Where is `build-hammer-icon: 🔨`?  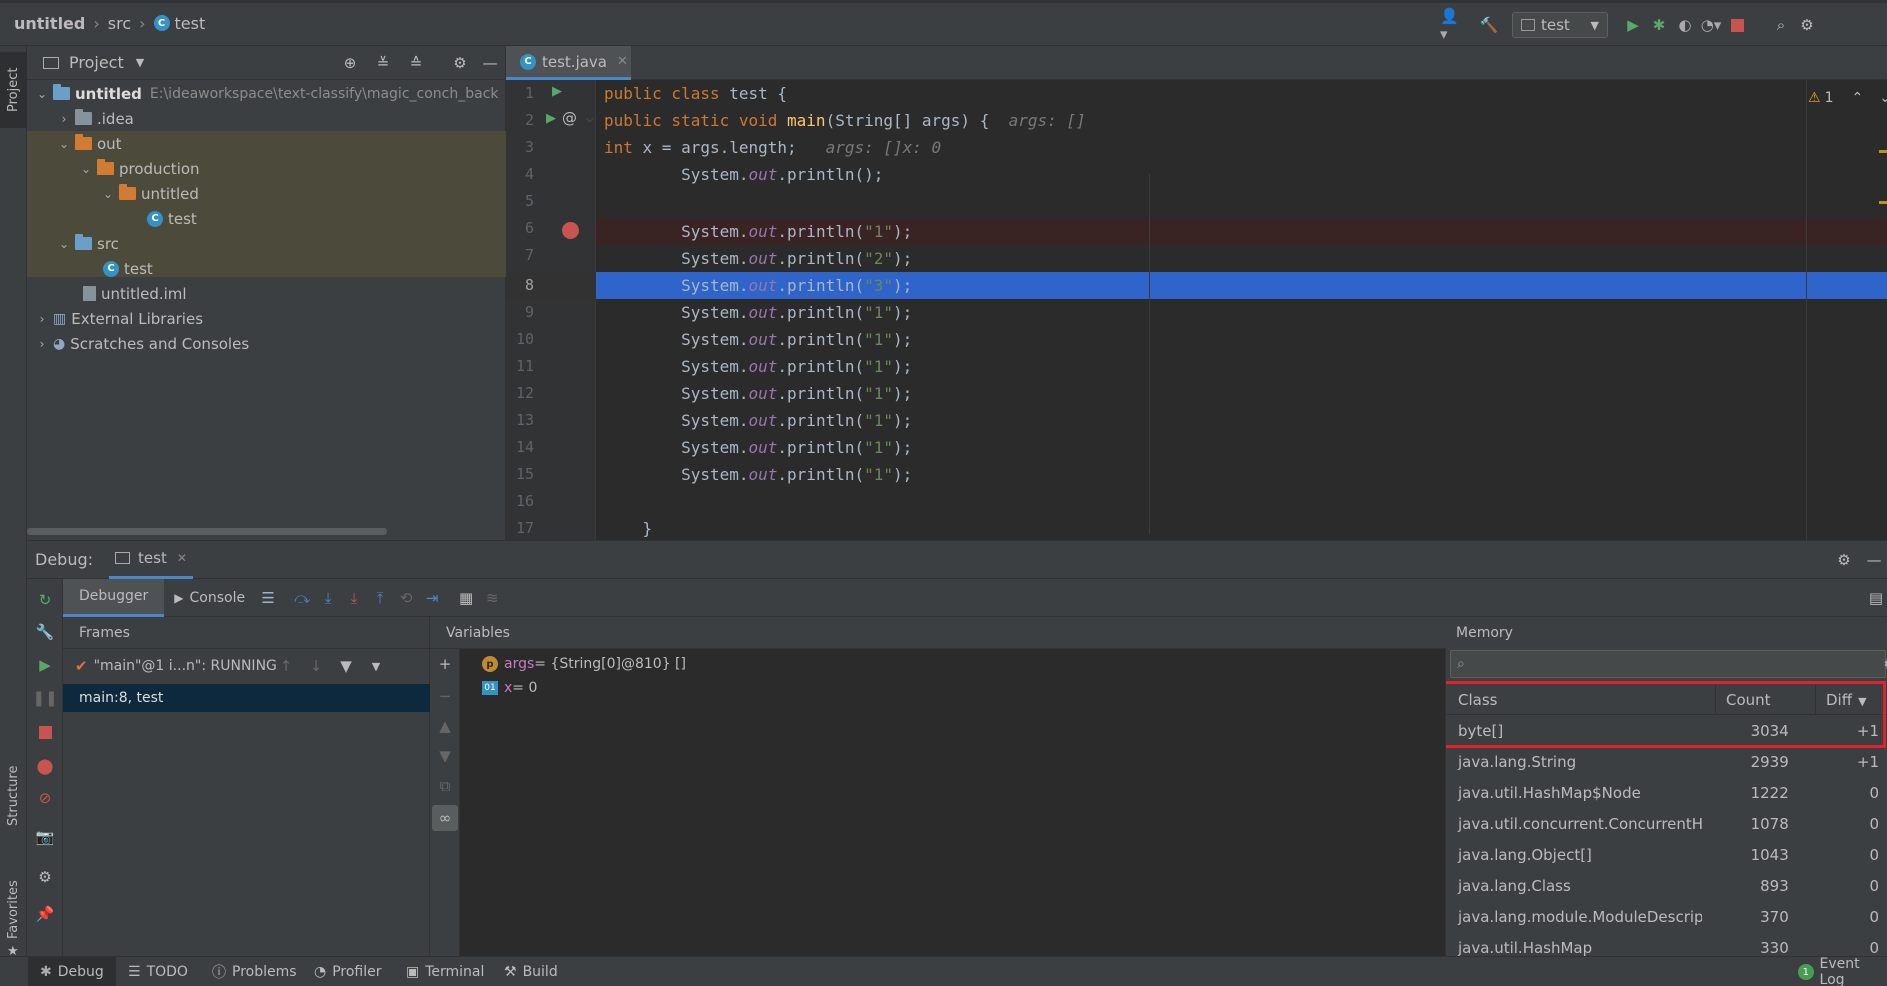
build-hammer-icon: 🔨 is located at coordinates (1489, 25).